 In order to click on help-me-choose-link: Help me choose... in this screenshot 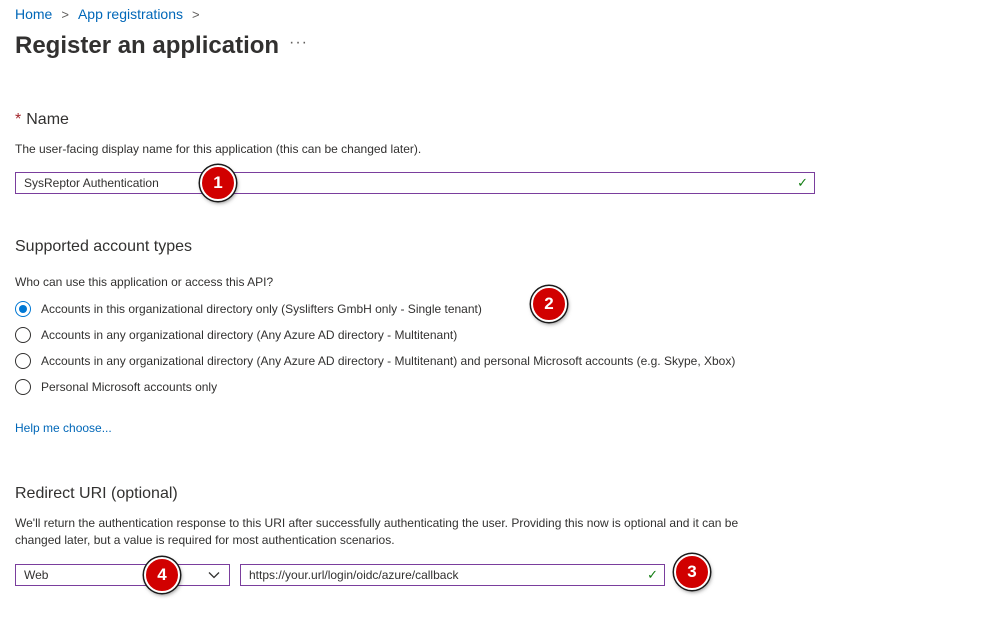, I will do `click(63, 428)`.